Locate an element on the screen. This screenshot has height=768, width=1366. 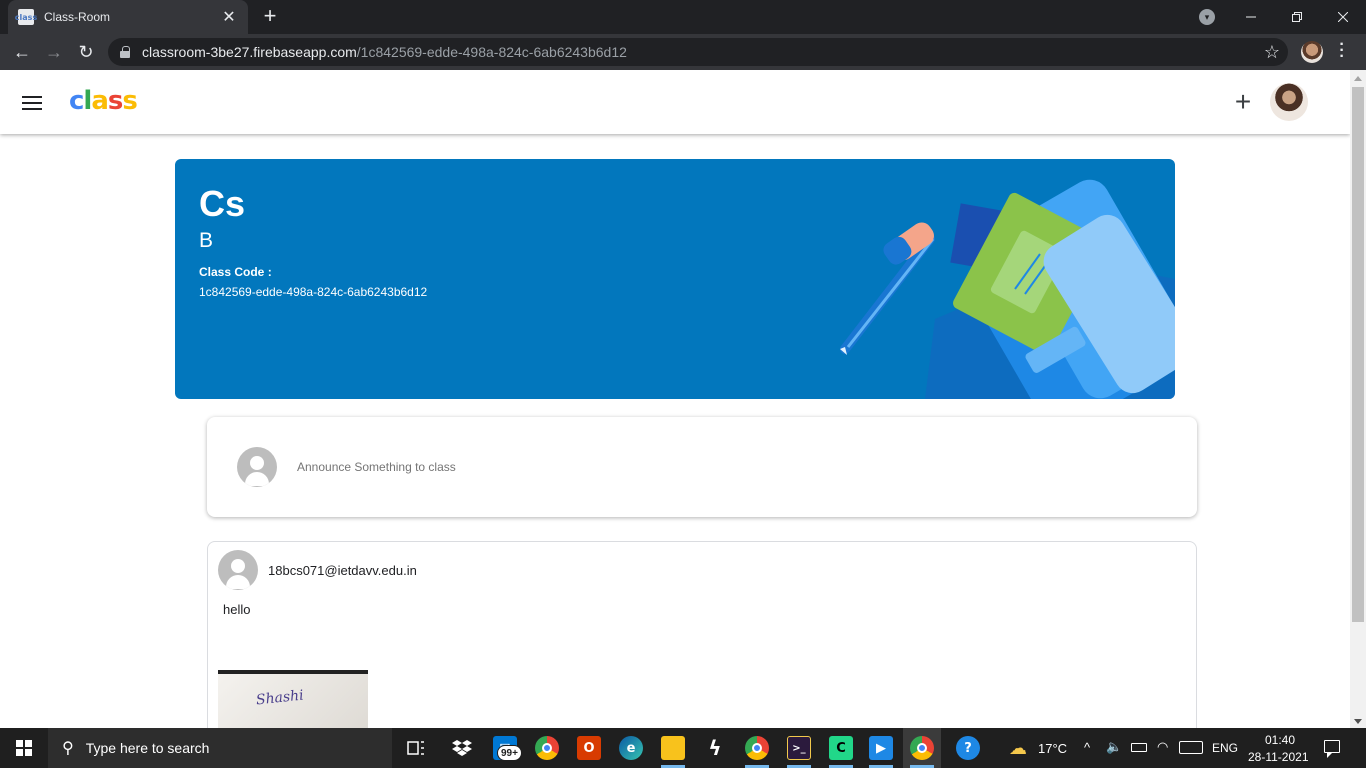
minimize-icon is located at coordinates (1251, 17).